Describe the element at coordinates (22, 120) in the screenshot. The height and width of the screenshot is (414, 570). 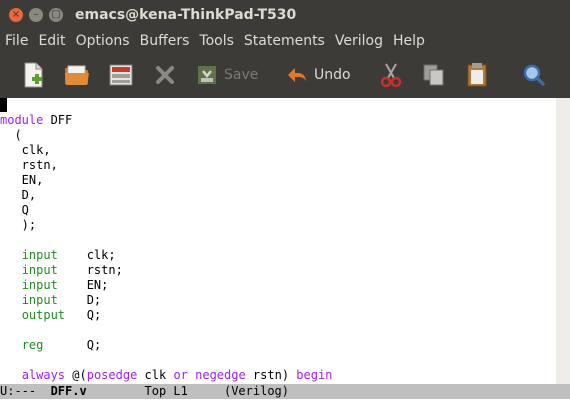
I see `code-keyword: module` at that location.